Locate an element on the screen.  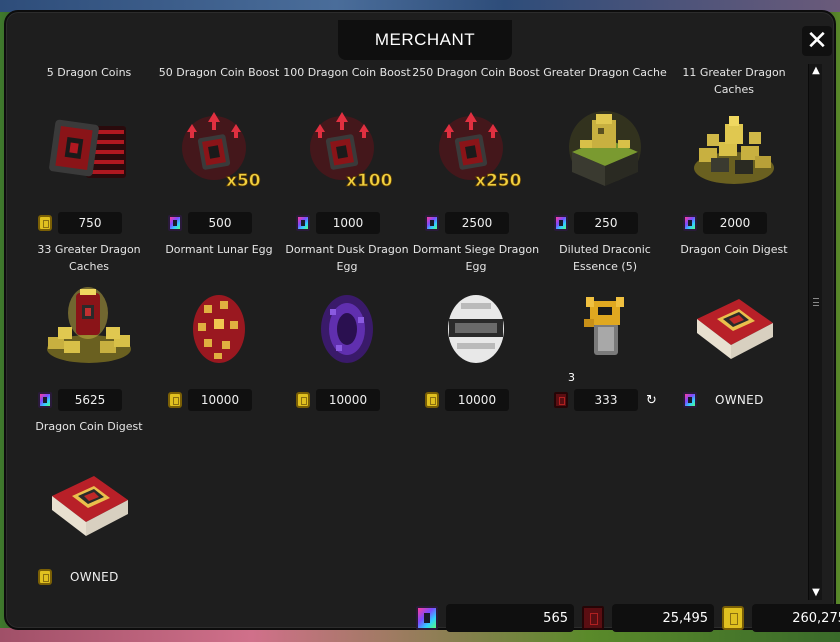
shop-item: 11 Greater Dragon Caches 2000 is located at coordinates (734, 153).